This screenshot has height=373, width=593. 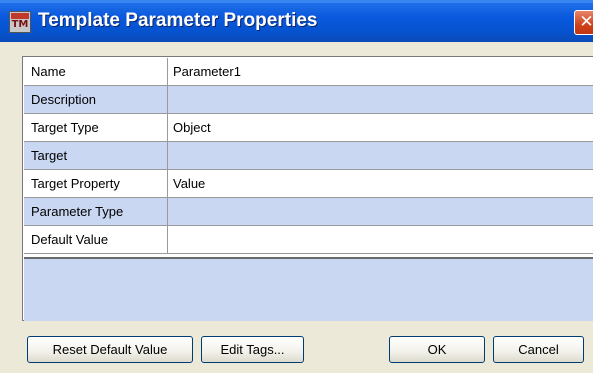 I want to click on property-row-target: Target, so click(x=308, y=156).